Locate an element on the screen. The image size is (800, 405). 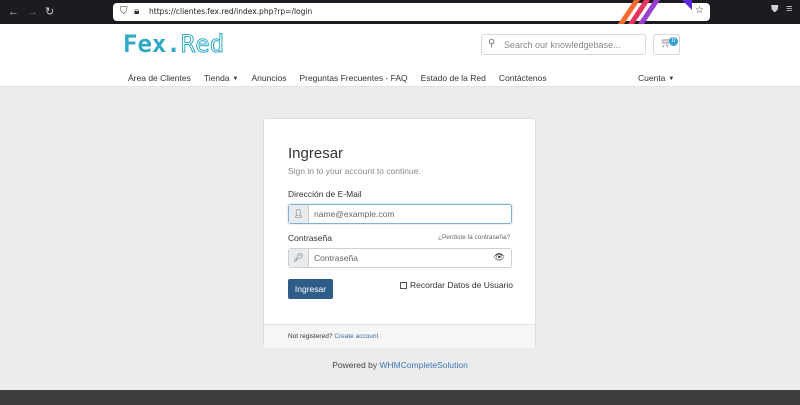
email-field is located at coordinates (399, 214).